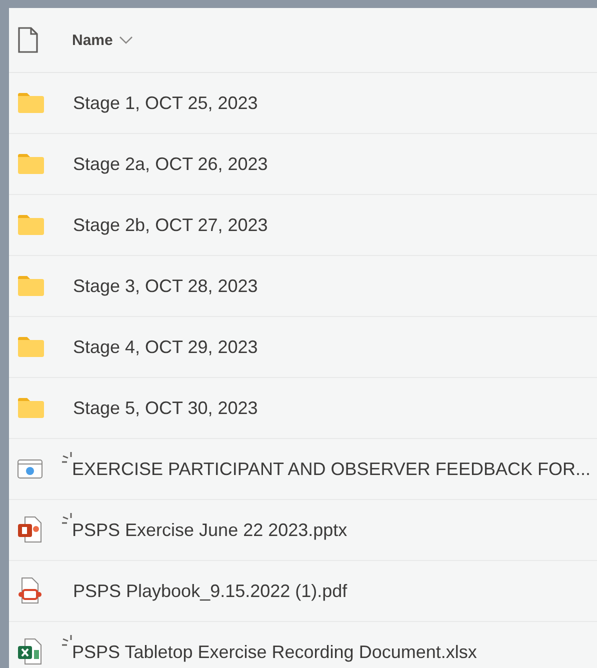 The image size is (597, 668). What do you see at coordinates (210, 530) in the screenshot?
I see `file-name: PSPS Exercise June 22 2023.pptx` at bounding box center [210, 530].